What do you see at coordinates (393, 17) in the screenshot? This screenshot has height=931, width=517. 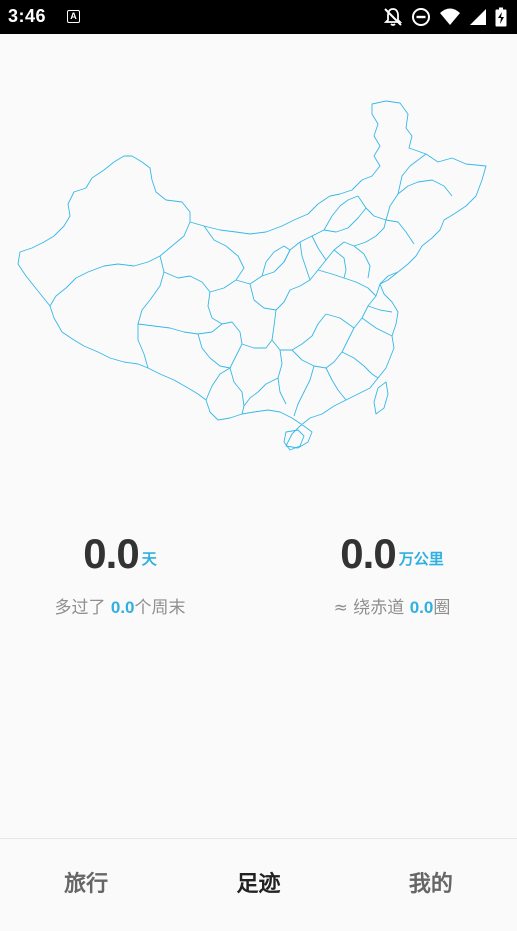 I see `bell-off-icon` at bounding box center [393, 17].